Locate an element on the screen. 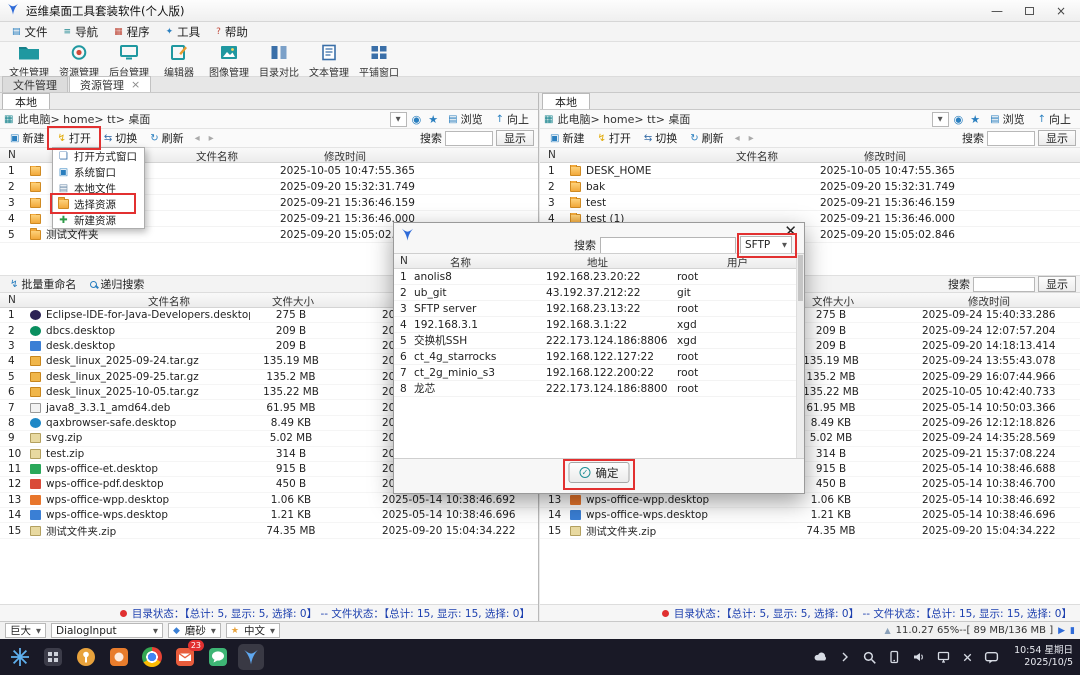 This screenshot has width=1080, height=675. close-button: × is located at coordinates (1061, 11).